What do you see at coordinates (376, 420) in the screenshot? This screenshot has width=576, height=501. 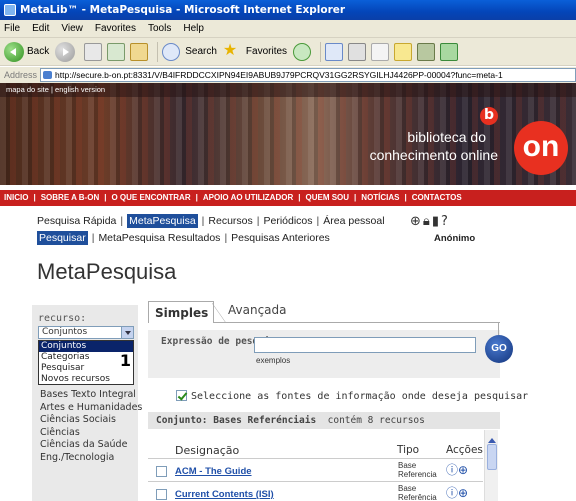 I see `conjunto-count: contém 8 recursos` at bounding box center [376, 420].